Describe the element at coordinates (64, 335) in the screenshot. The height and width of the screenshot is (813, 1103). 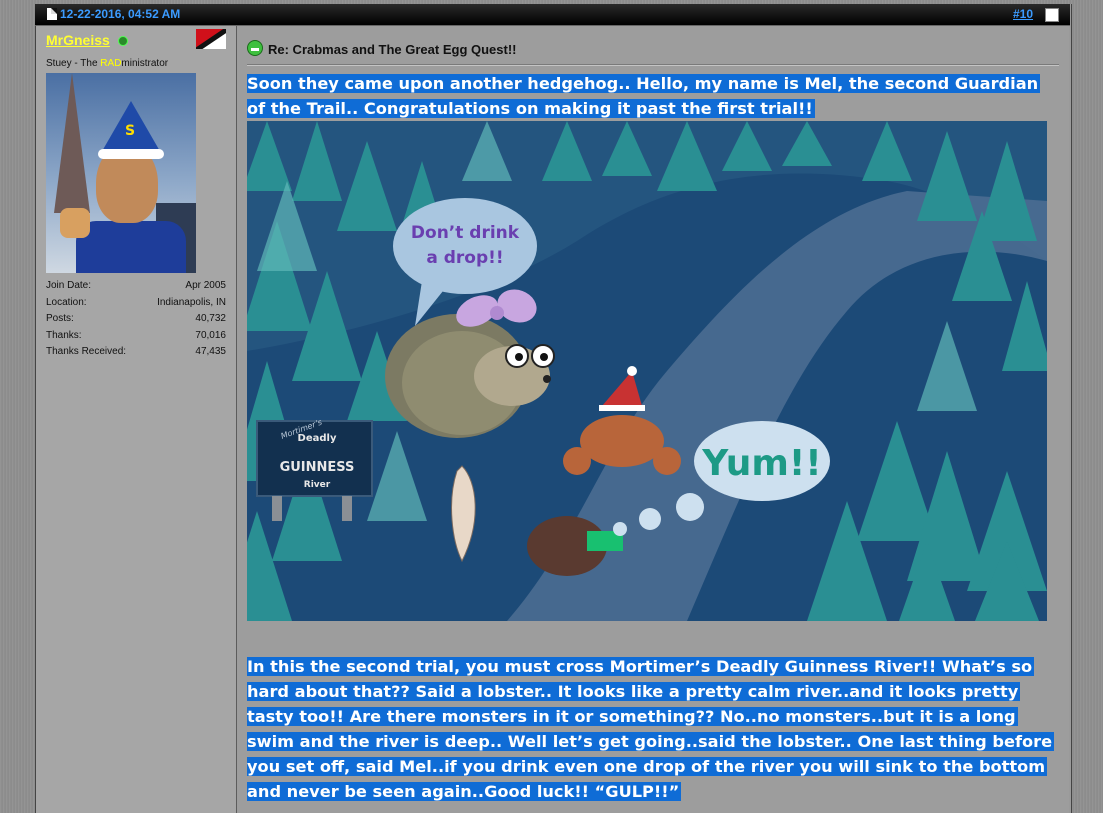
I see `stat-label: Thanks:` at that location.